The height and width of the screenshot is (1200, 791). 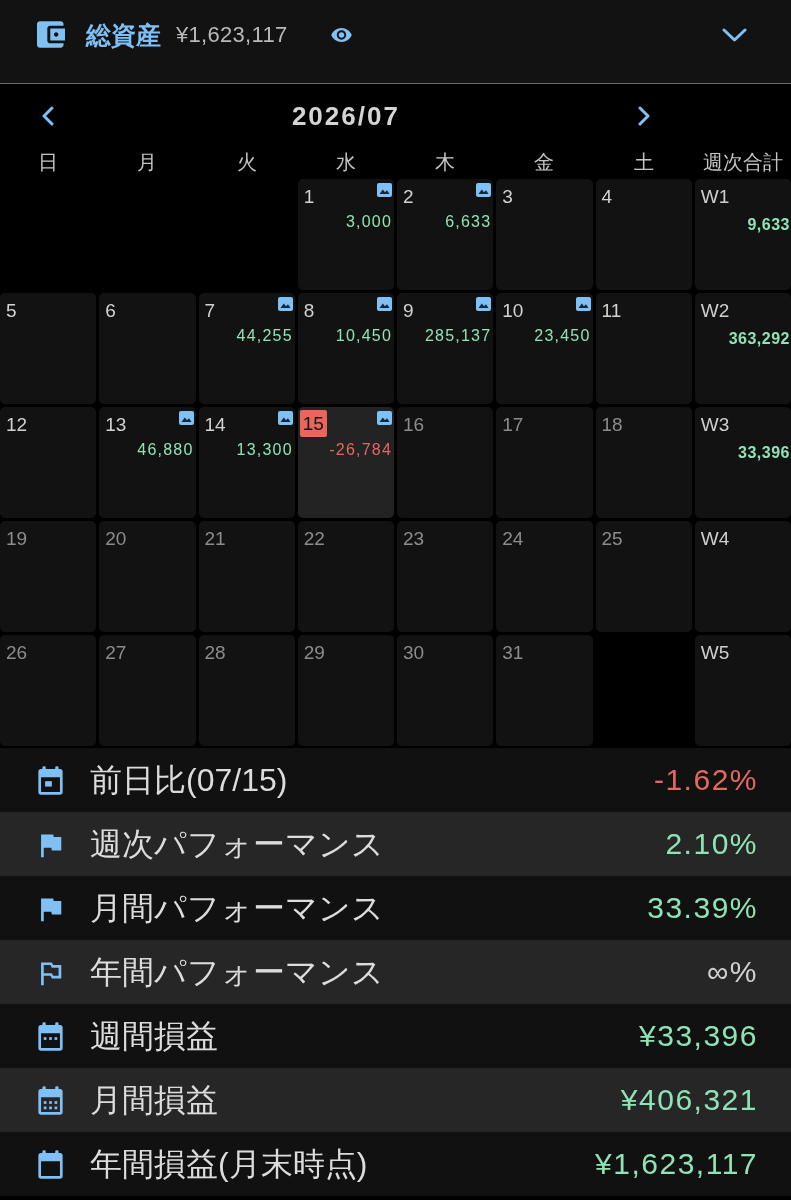 I want to click on day-cell: 24, so click(x=544, y=576).